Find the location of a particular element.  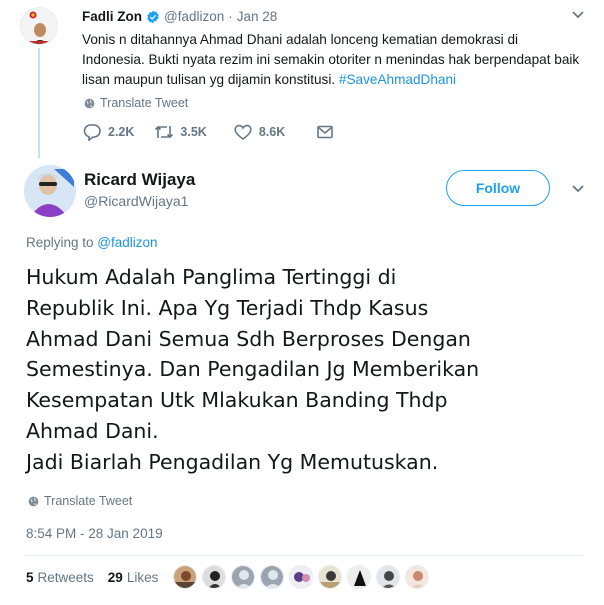

author-avatar is located at coordinates (50, 191).